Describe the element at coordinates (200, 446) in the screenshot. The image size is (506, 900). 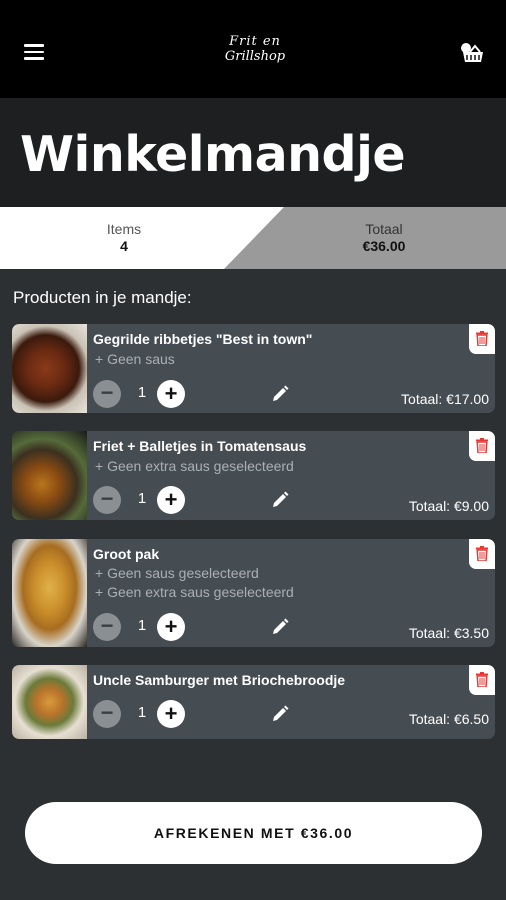
I see `product-name: Friet + Balletjes in Tomatensaus` at that location.